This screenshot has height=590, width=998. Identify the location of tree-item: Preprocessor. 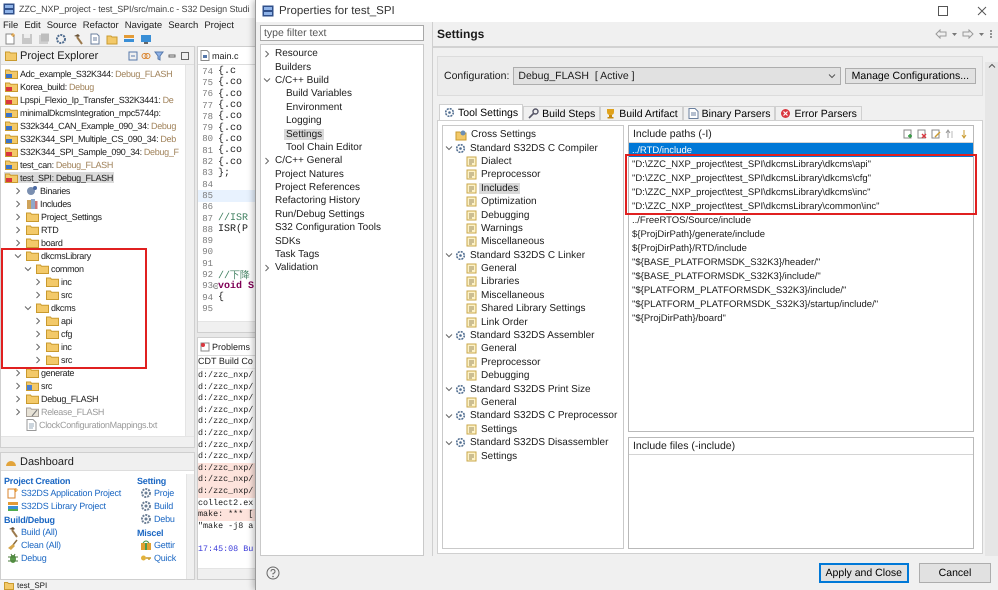
(510, 362).